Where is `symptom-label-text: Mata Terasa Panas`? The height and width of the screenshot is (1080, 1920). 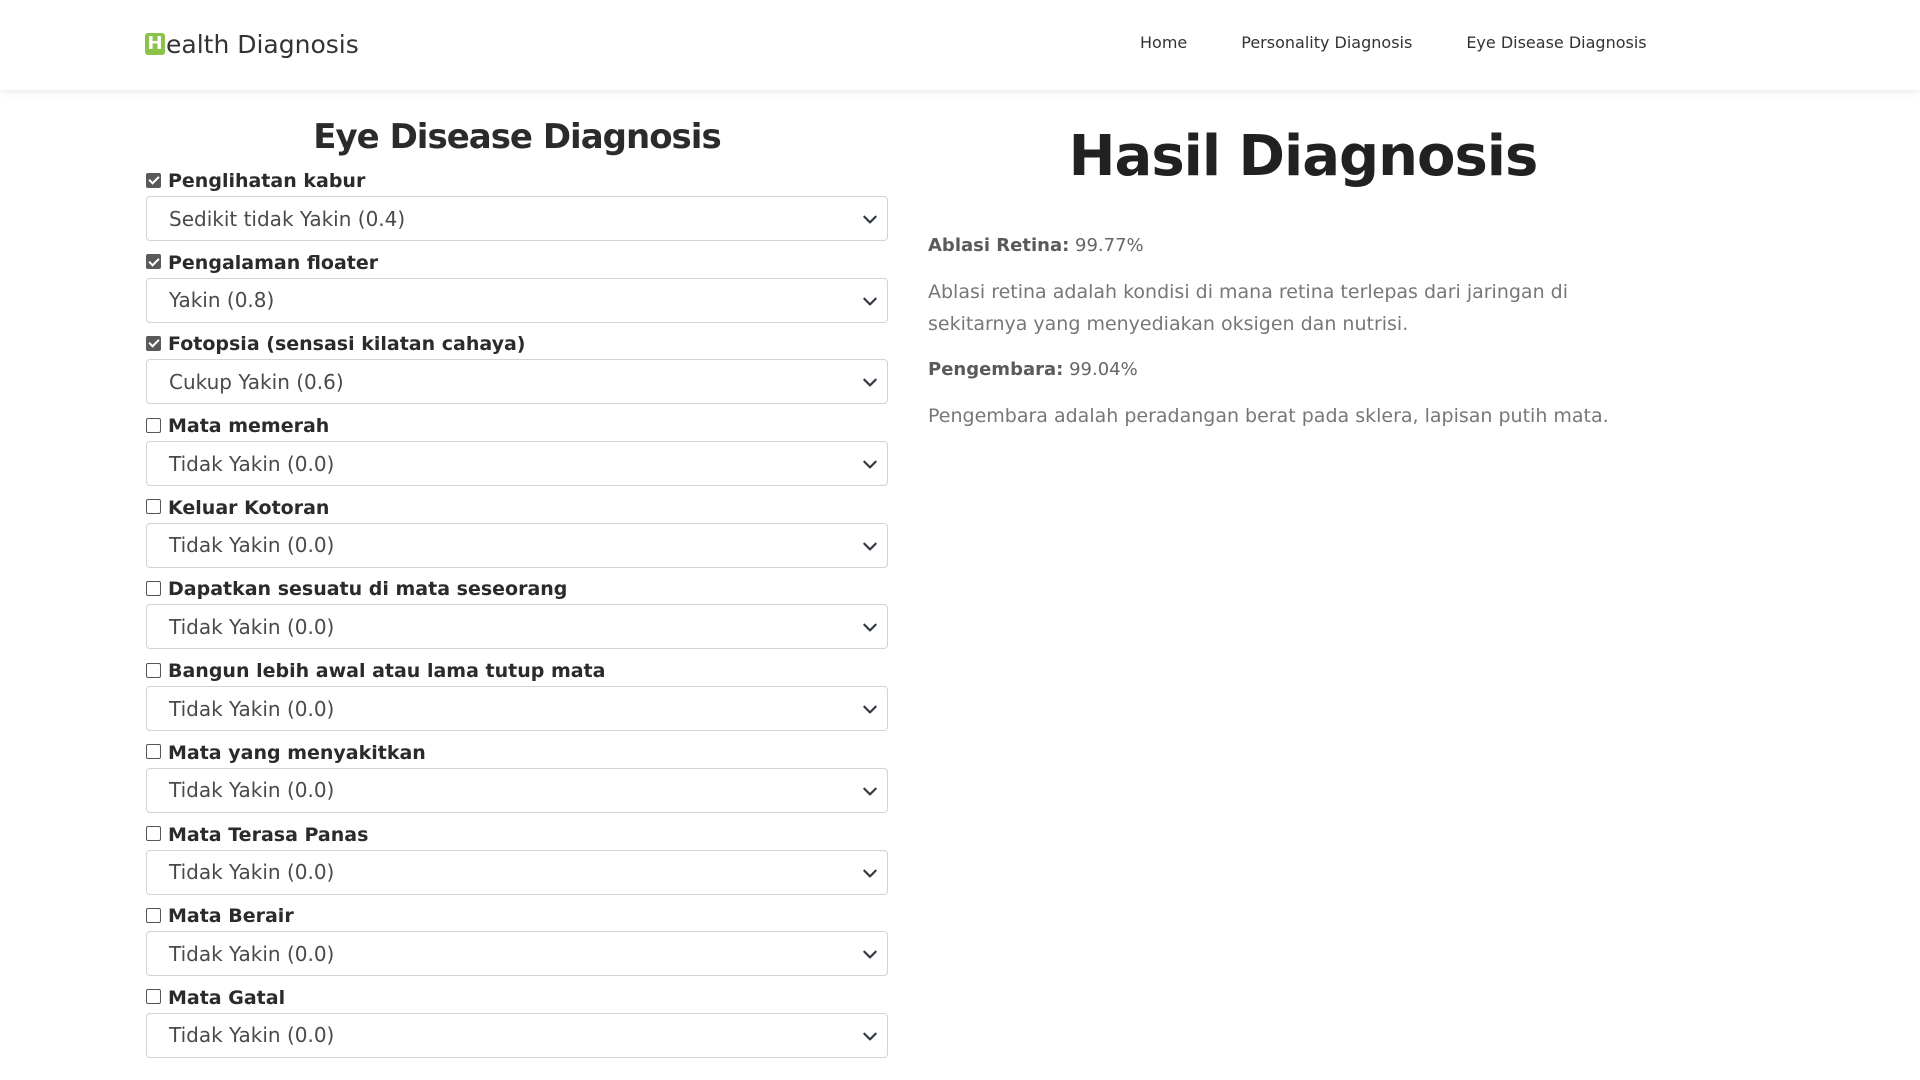
symptom-label-text: Mata Terasa Panas is located at coordinates (268, 834).